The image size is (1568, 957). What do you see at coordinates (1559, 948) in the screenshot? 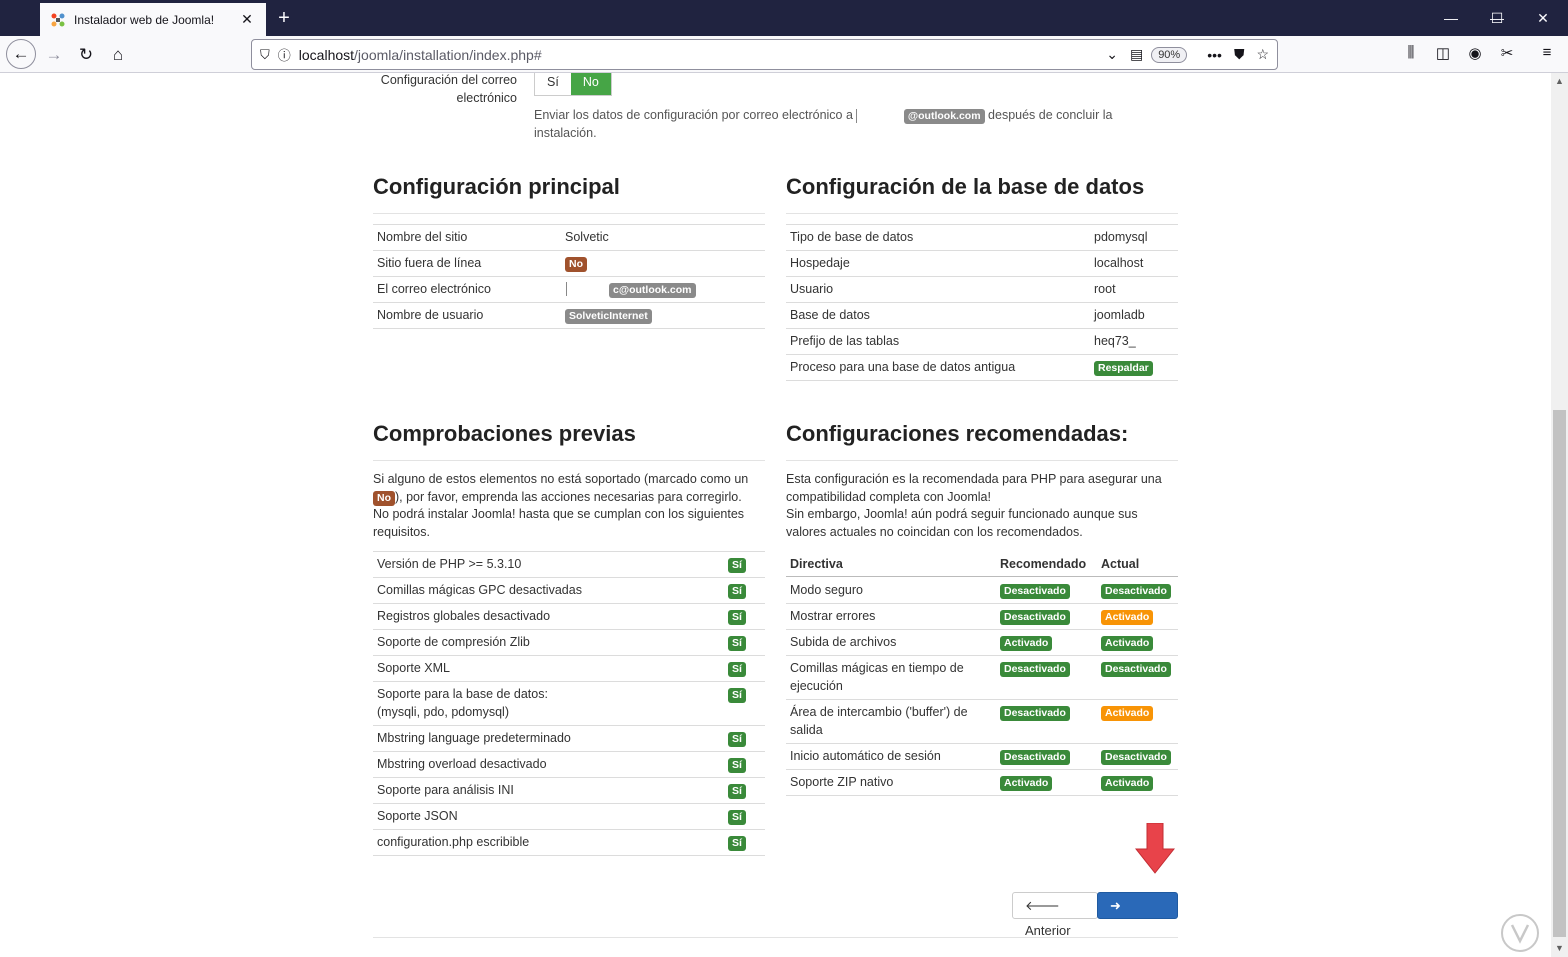
I see `scroll-down-icon: ▼` at bounding box center [1559, 948].